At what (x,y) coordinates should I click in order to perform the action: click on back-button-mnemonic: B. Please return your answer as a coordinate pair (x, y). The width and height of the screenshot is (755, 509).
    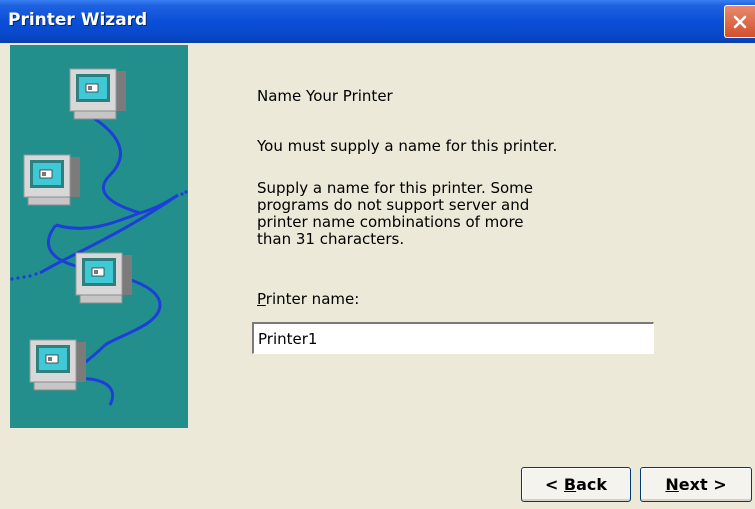
    Looking at the image, I should click on (570, 484).